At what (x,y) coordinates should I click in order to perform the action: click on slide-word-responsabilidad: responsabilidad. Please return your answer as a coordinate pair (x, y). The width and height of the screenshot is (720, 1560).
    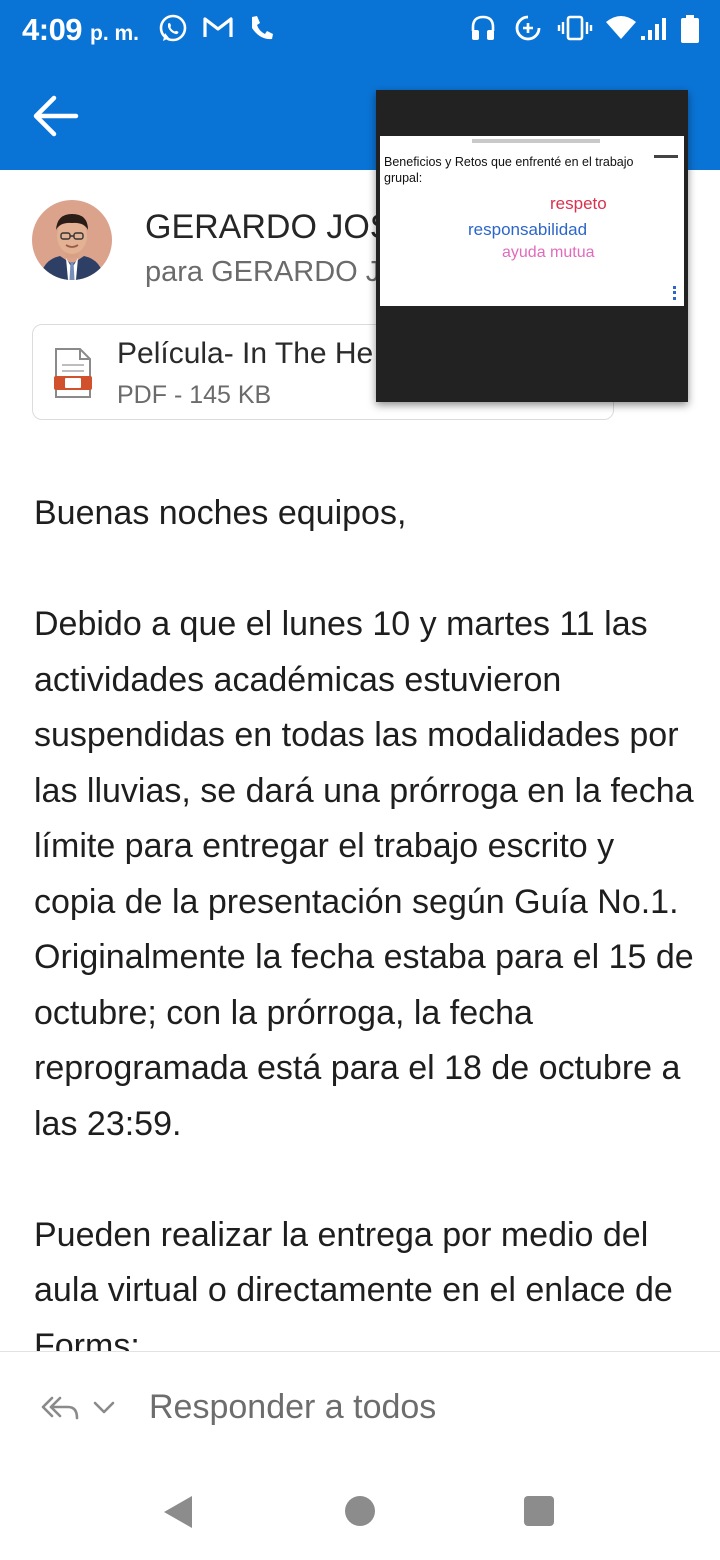
    Looking at the image, I should click on (528, 229).